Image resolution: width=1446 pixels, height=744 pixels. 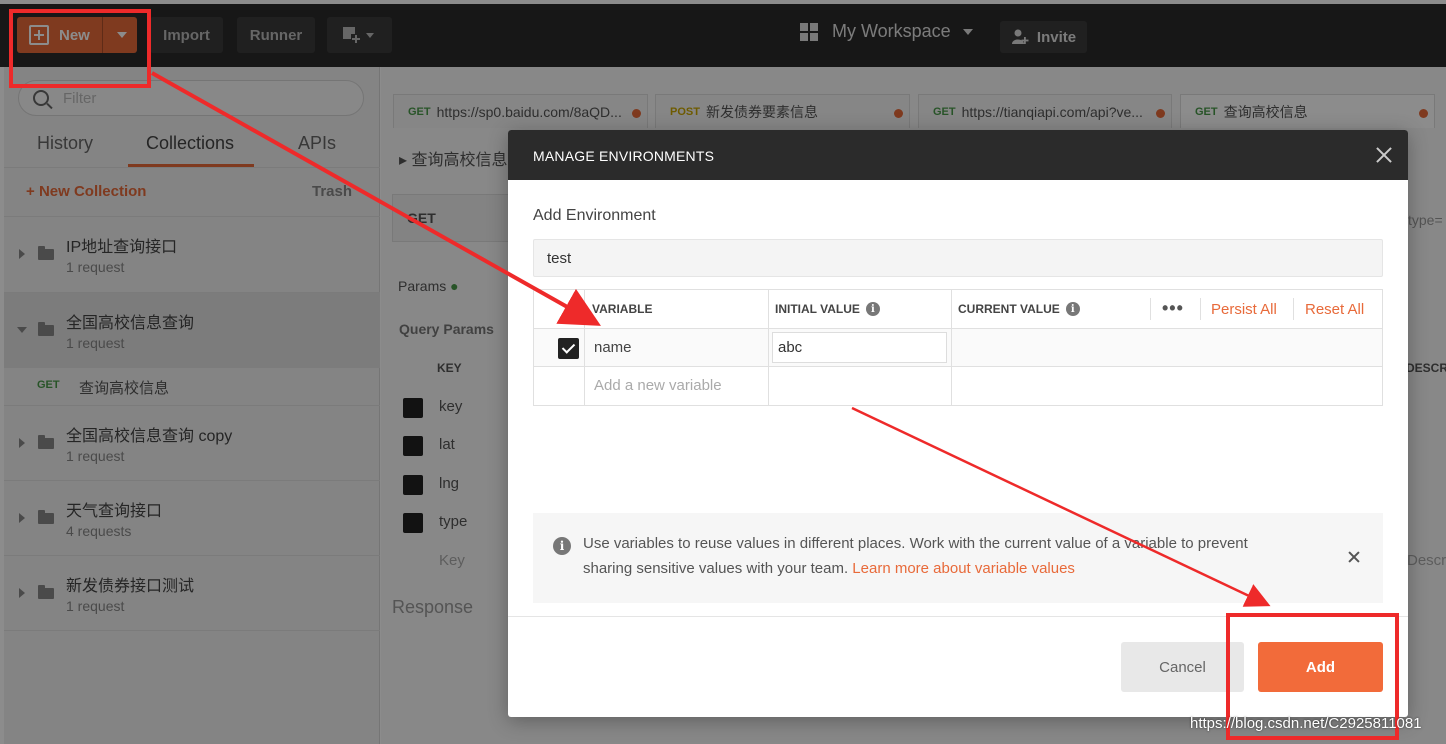 What do you see at coordinates (817, 309) in the screenshot?
I see `initial-value-label: INITIAL VALUE` at bounding box center [817, 309].